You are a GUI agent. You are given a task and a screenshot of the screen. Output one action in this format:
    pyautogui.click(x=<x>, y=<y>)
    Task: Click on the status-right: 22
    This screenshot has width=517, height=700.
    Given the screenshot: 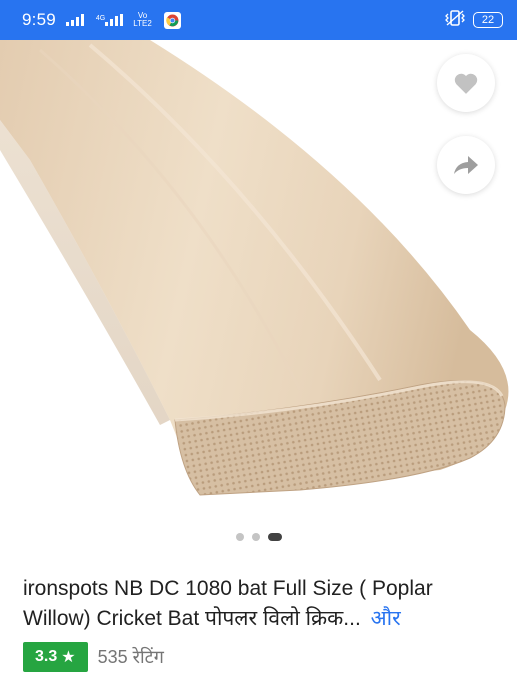 What is the action you would take?
    pyautogui.click(x=474, y=20)
    